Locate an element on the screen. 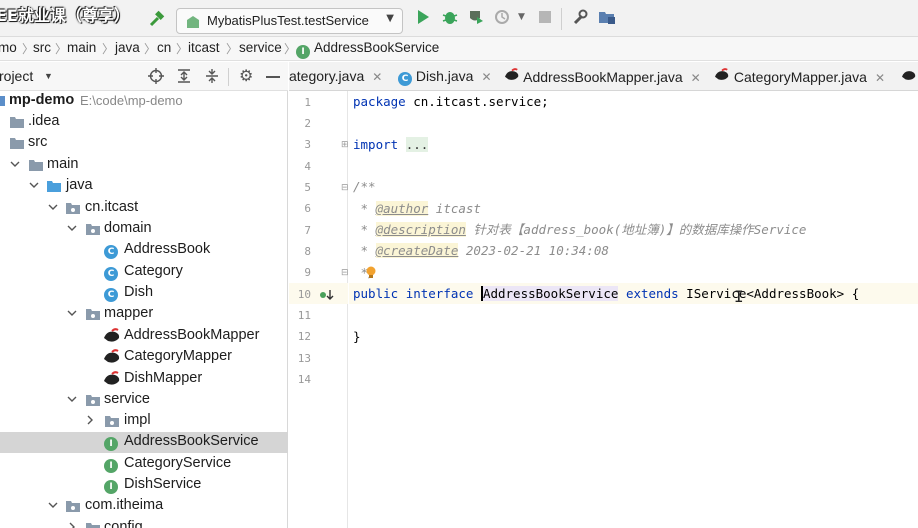  code-line-9: * @createDate 2023-02-21 10:34:08 is located at coordinates (481, 250).